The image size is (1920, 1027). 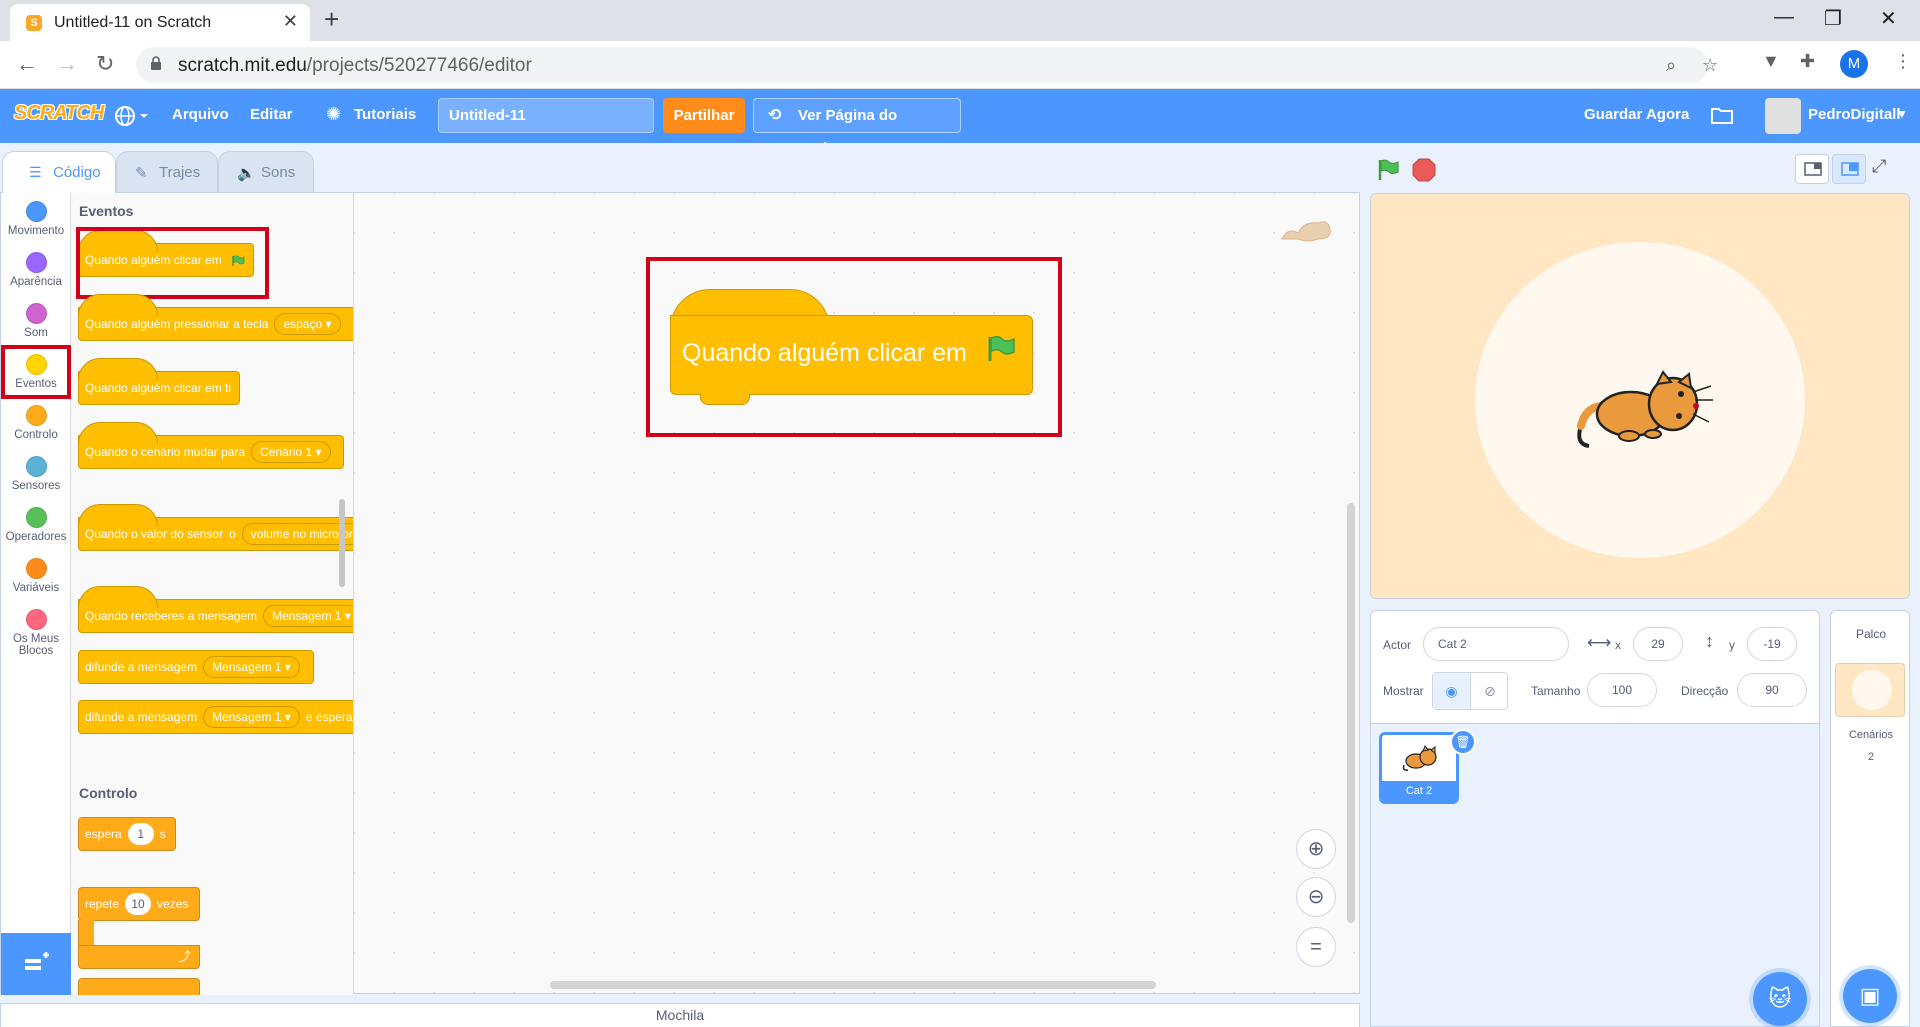 I want to click on repeat-count-input: 10, so click(x=138, y=904).